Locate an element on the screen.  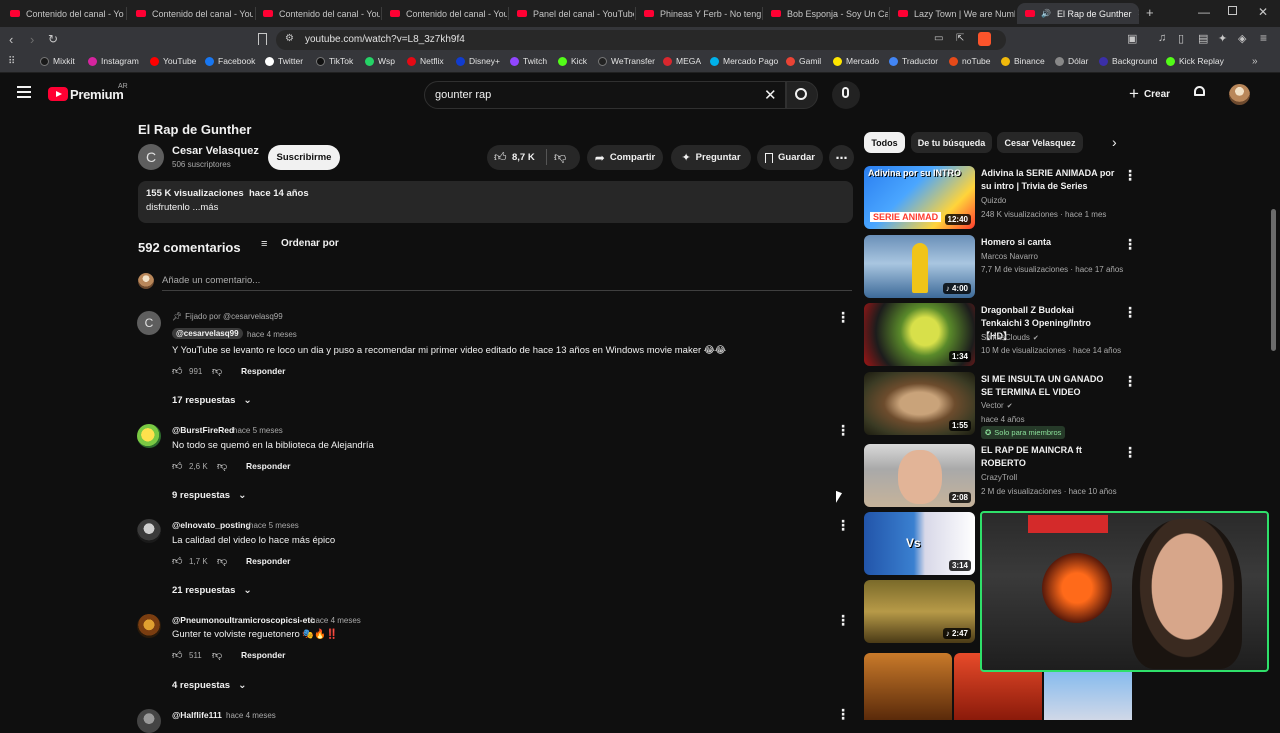
bookmark-item: Twitter is located at coordinates (284, 61).